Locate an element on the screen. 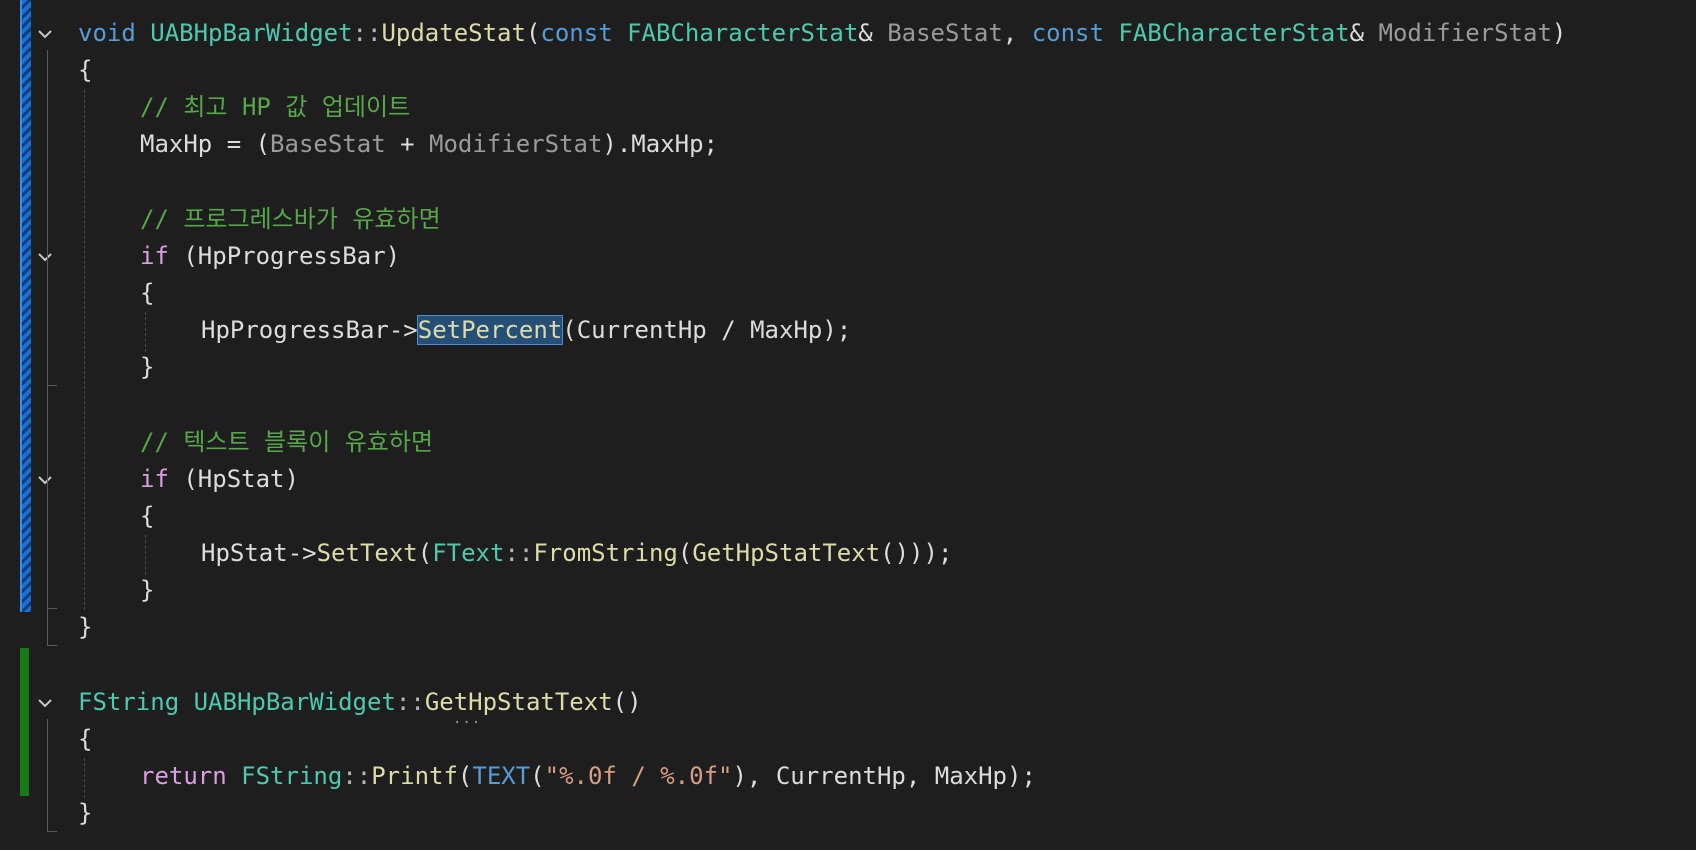  code-text: + is located at coordinates (407, 144).